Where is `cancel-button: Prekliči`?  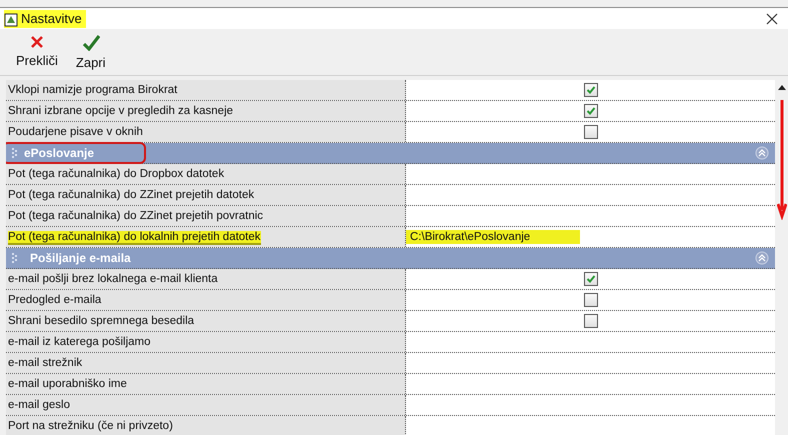
cancel-button: Prekliči is located at coordinates (37, 52).